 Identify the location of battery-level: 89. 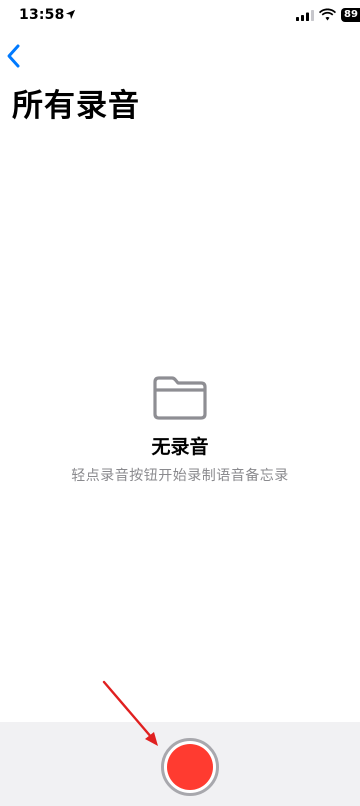
(351, 14).